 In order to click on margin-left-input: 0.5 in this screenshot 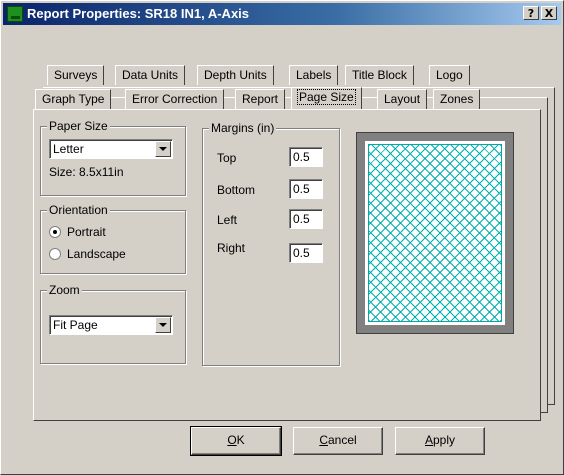, I will do `click(306, 219)`.